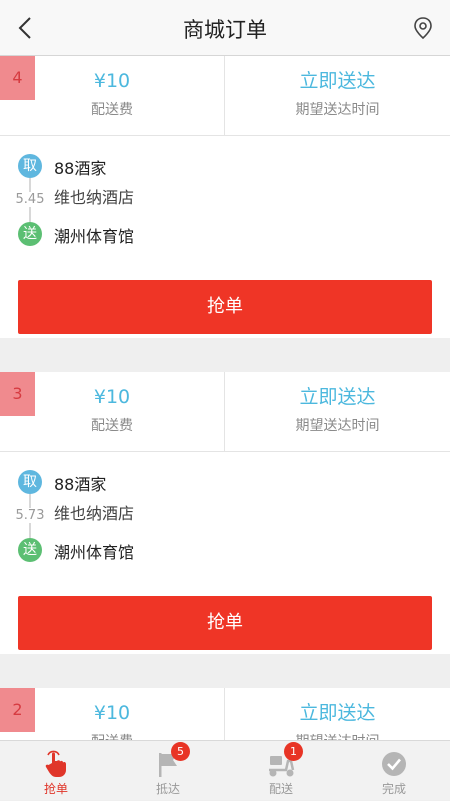  I want to click on tab-bar: 抢单 5 抵达 1 配送 完成, so click(225, 770).